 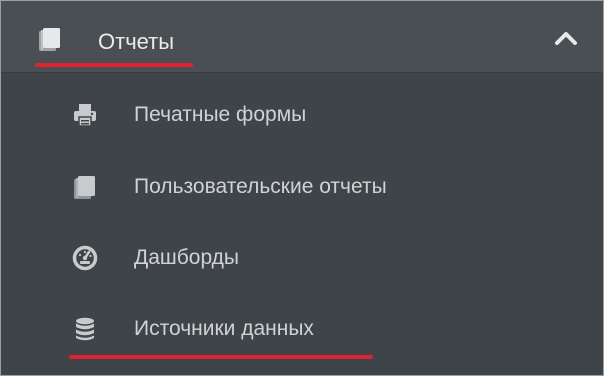 I want to click on dashboard-gauge-icon, so click(x=85, y=258).